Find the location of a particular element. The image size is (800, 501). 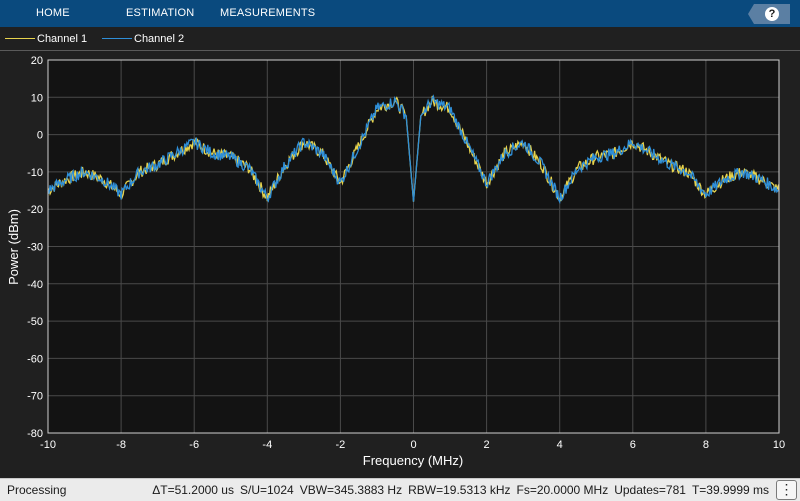

help-button: ? is located at coordinates (769, 14).